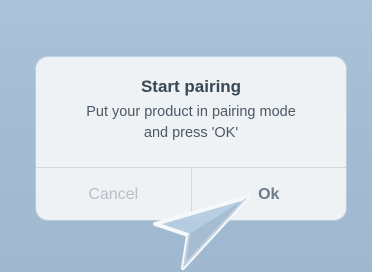  Describe the element at coordinates (268, 194) in the screenshot. I see `ok-button: Ok` at that location.